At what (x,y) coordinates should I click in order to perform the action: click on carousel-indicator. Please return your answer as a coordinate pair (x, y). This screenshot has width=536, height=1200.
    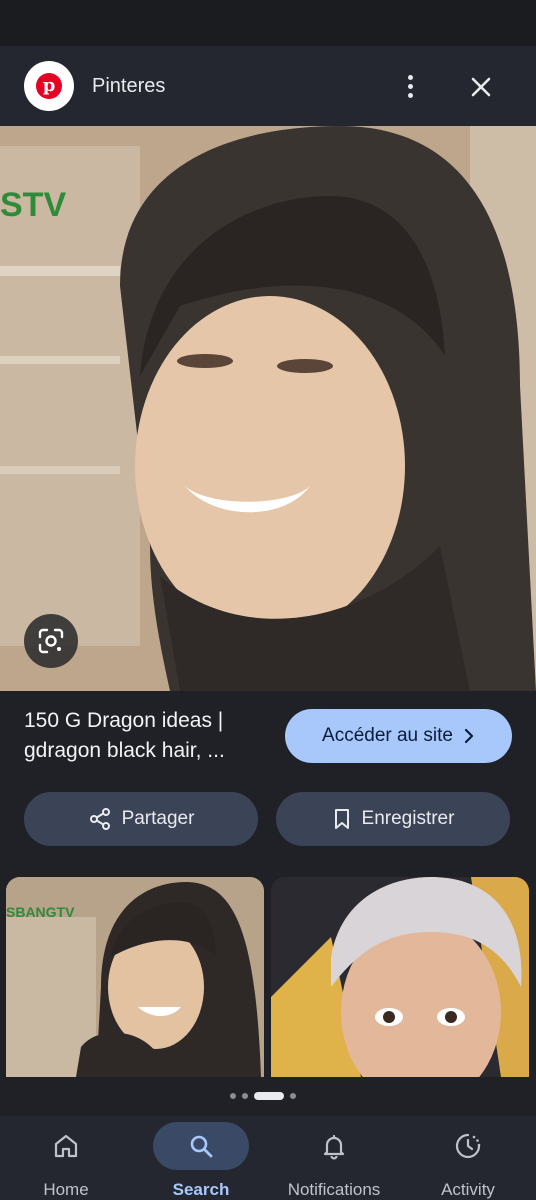
    Looking at the image, I should click on (263, 1096).